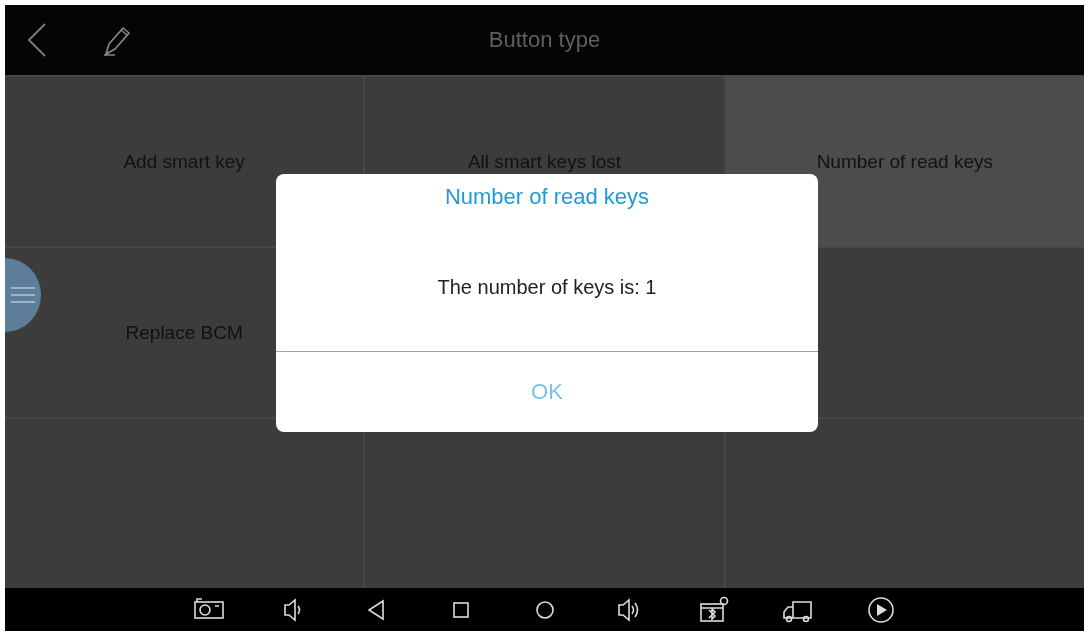  Describe the element at coordinates (544, 40) in the screenshot. I see `screen-title: Button type` at that location.